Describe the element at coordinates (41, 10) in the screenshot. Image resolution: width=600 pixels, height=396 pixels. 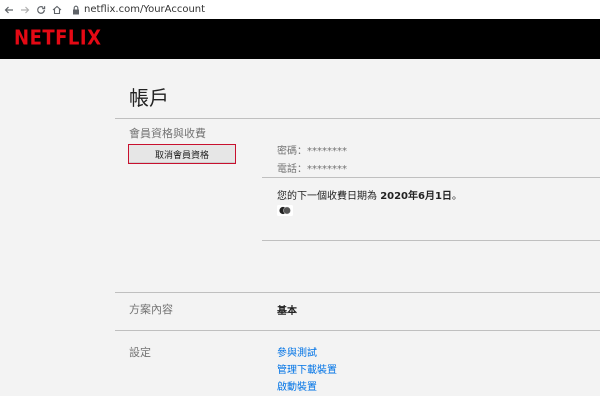
I see `reload-icon` at that location.